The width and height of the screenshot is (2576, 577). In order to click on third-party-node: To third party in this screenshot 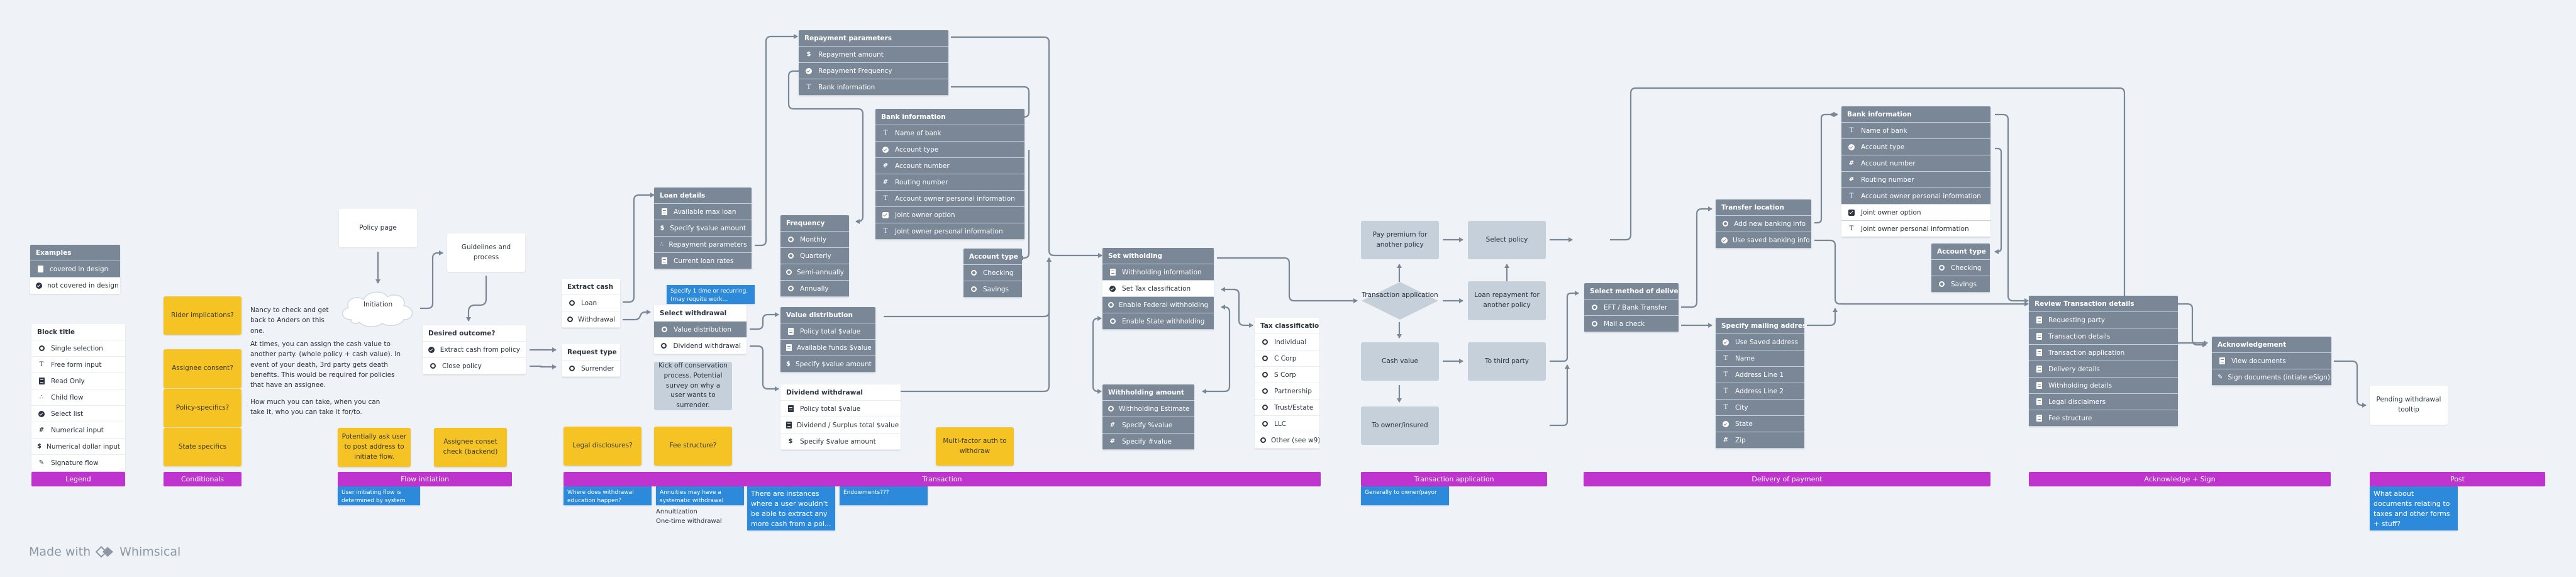, I will do `click(1507, 361)`.